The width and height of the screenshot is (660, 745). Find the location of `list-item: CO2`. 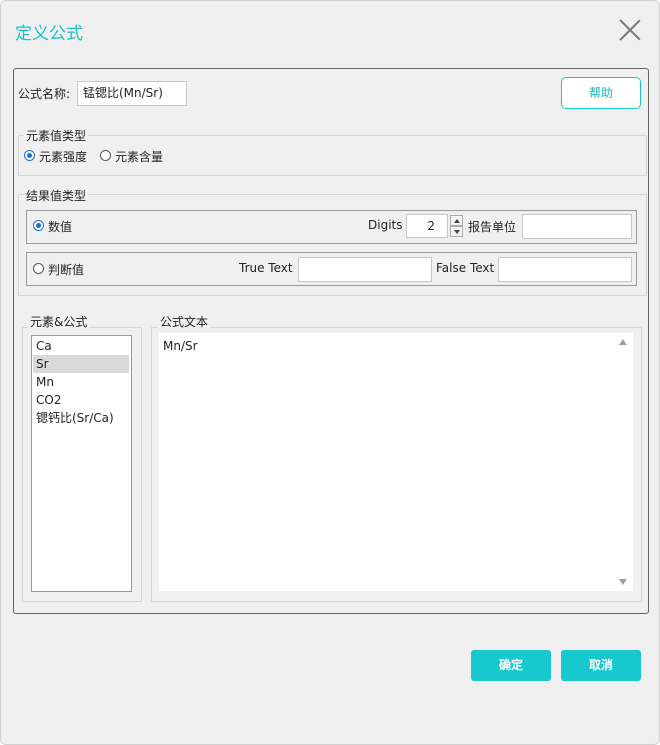

list-item: CO2 is located at coordinates (81, 400).